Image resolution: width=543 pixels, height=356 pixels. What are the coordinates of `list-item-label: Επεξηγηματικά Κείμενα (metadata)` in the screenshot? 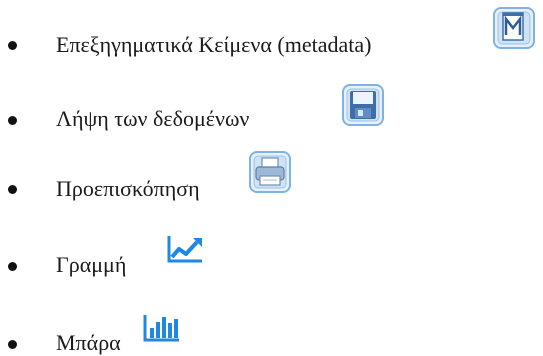 It's located at (214, 44).